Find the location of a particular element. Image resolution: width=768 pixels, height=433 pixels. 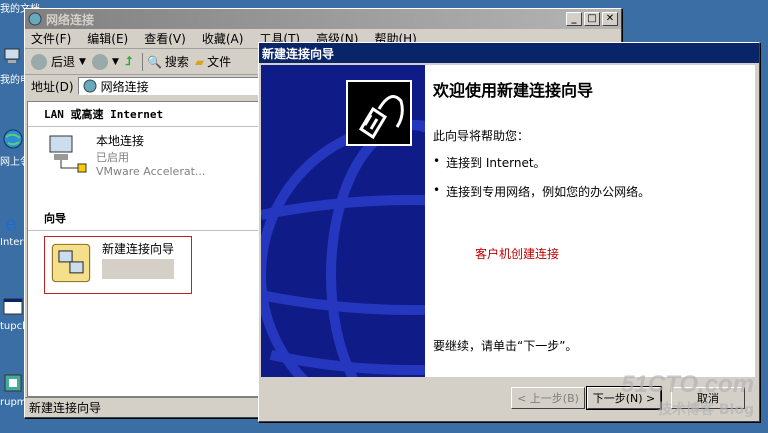

window-icon is located at coordinates (13, 306).